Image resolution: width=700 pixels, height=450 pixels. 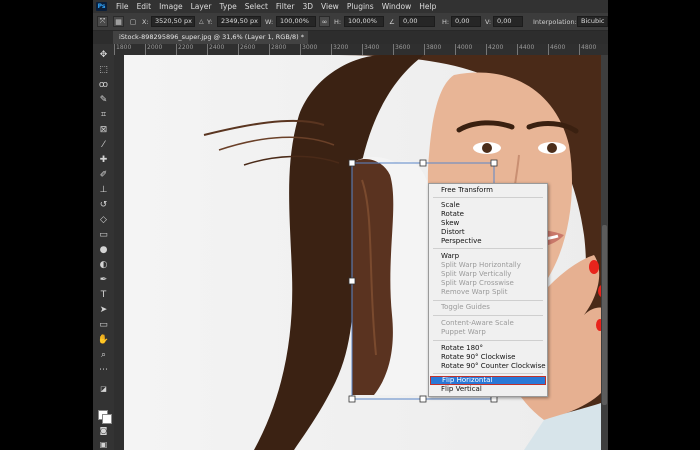 I want to click on vertical-scrollbar, so click(x=604, y=252).